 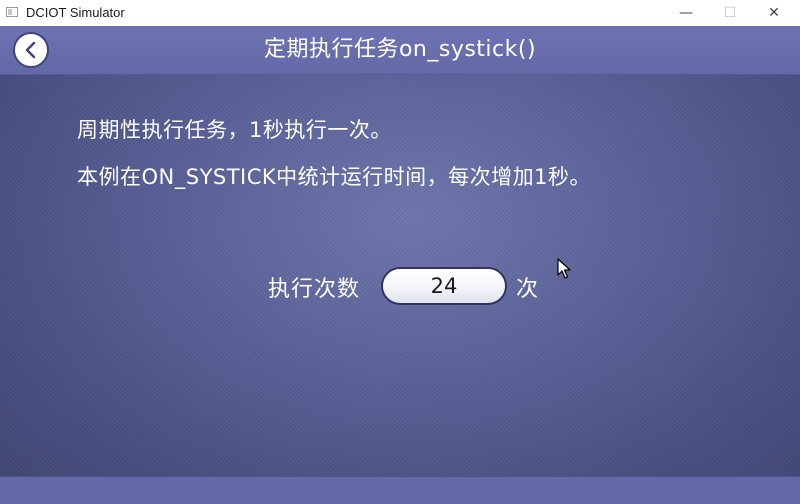 What do you see at coordinates (527, 289) in the screenshot?
I see `counter-unit: 次` at bounding box center [527, 289].